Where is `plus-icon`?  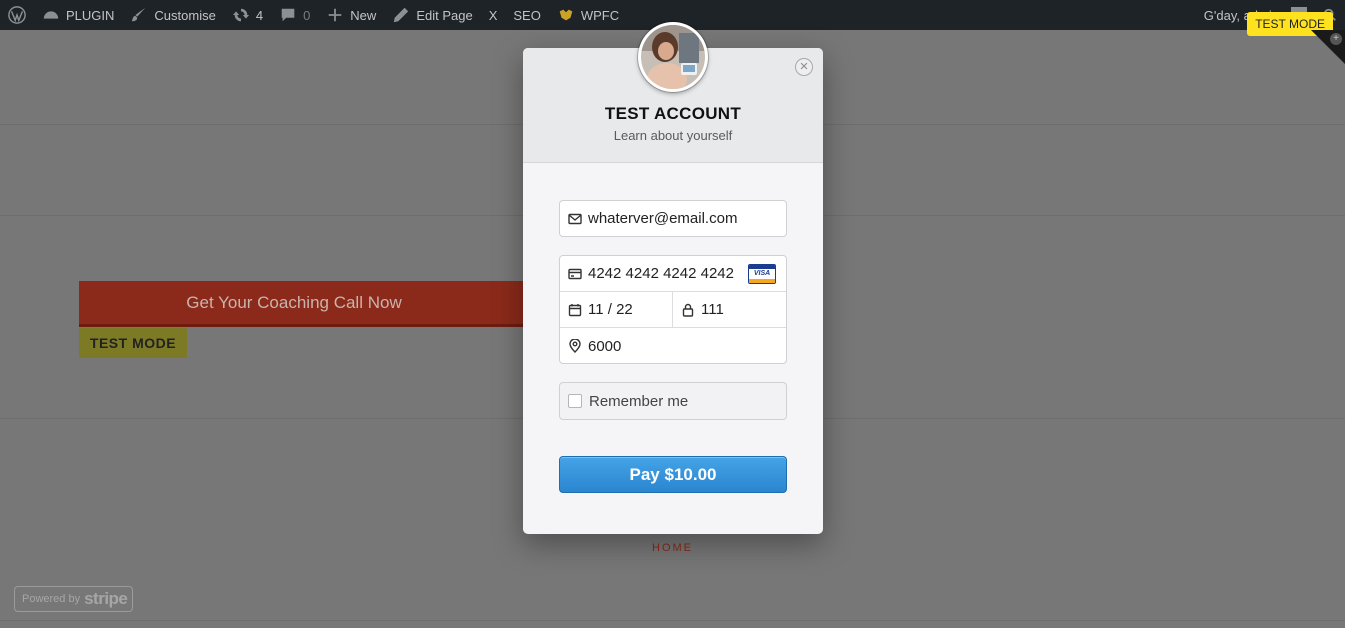
plus-icon is located at coordinates (335, 15).